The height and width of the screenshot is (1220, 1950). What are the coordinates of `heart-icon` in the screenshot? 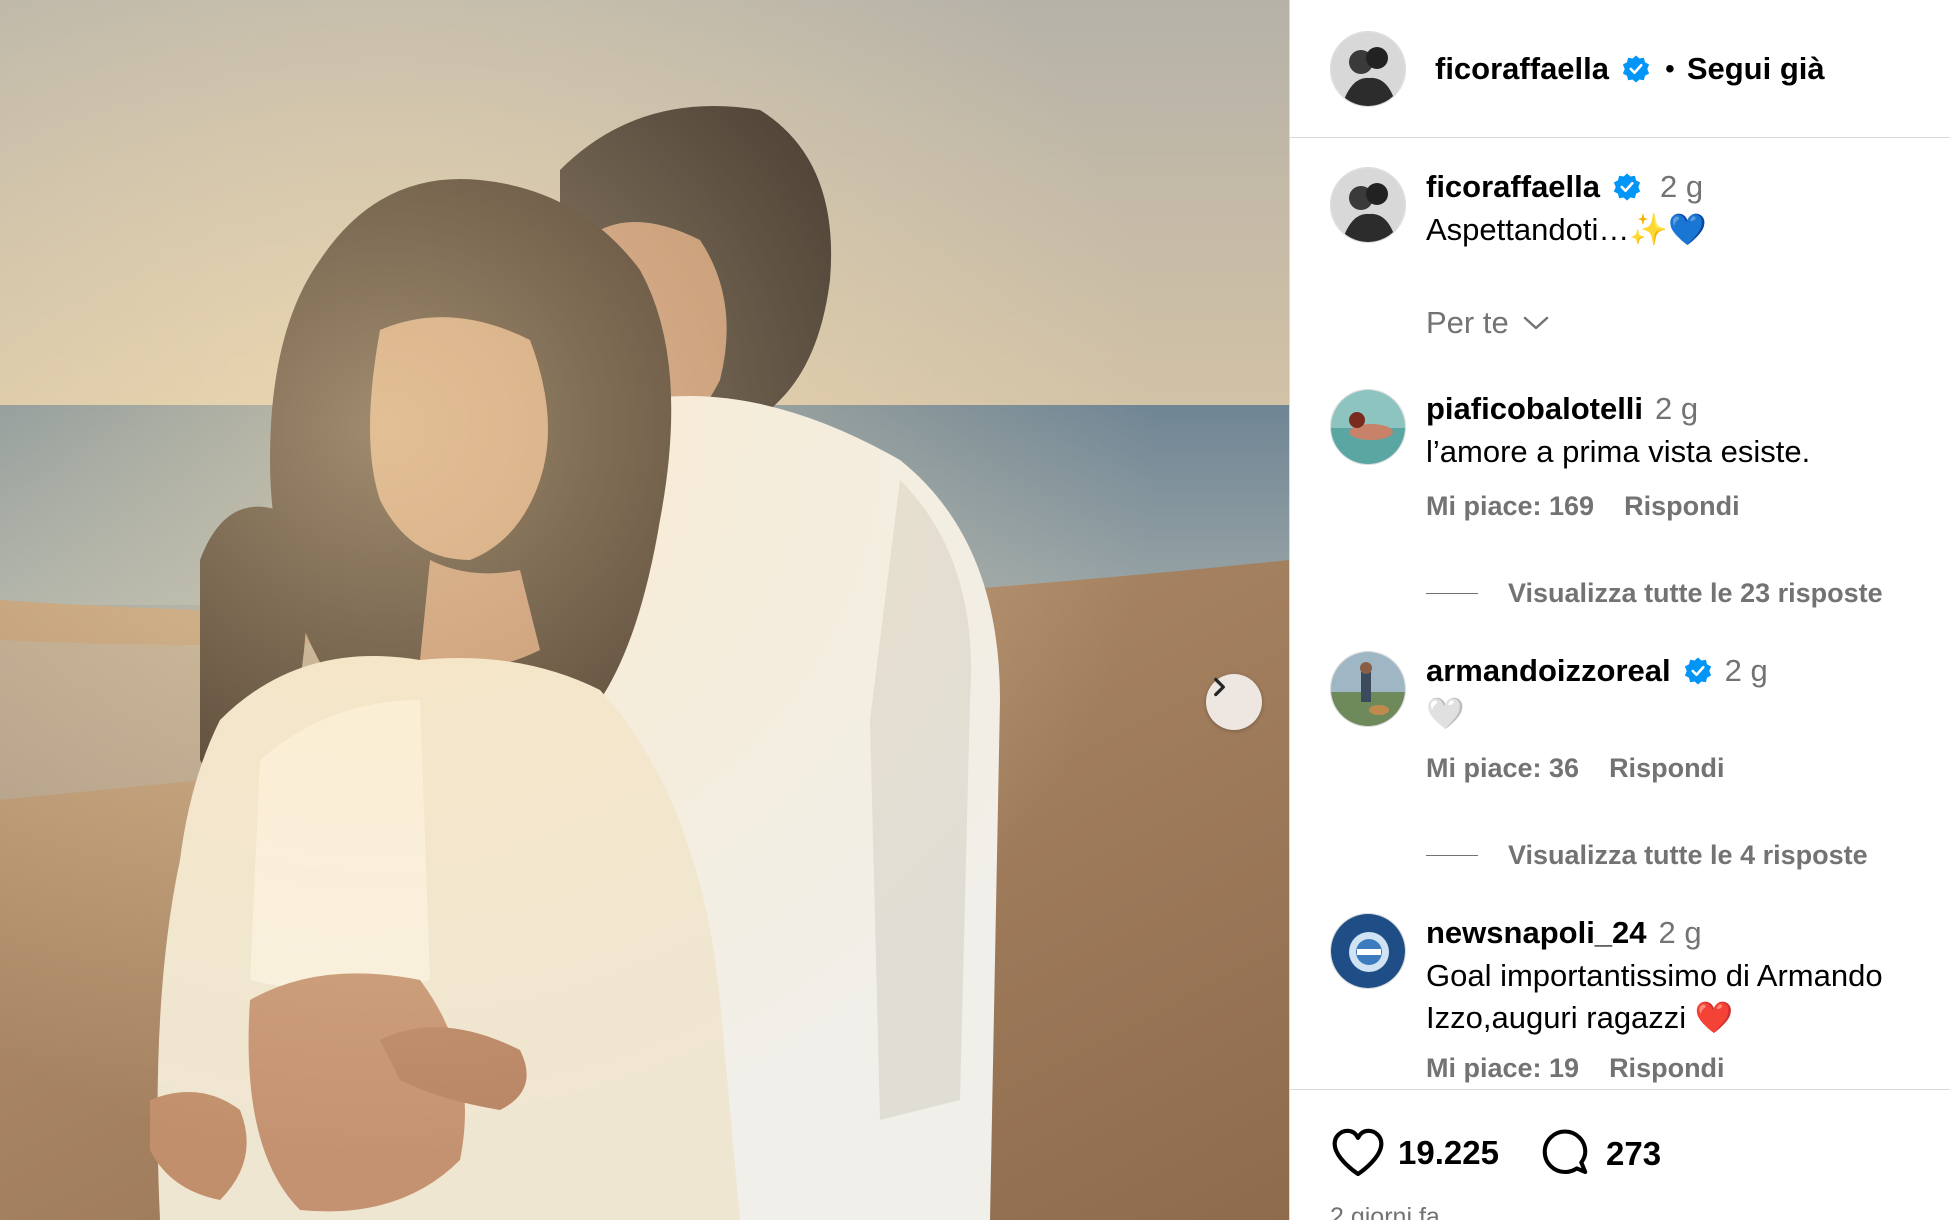 It's located at (1358, 1153).